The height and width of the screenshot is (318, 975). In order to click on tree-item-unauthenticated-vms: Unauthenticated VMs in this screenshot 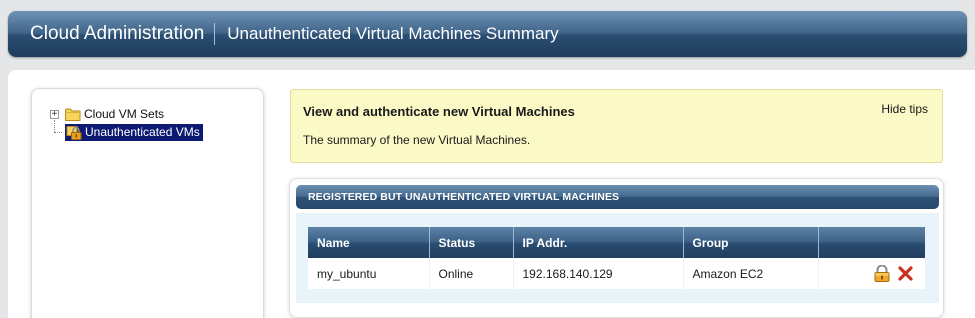, I will do `click(126, 130)`.